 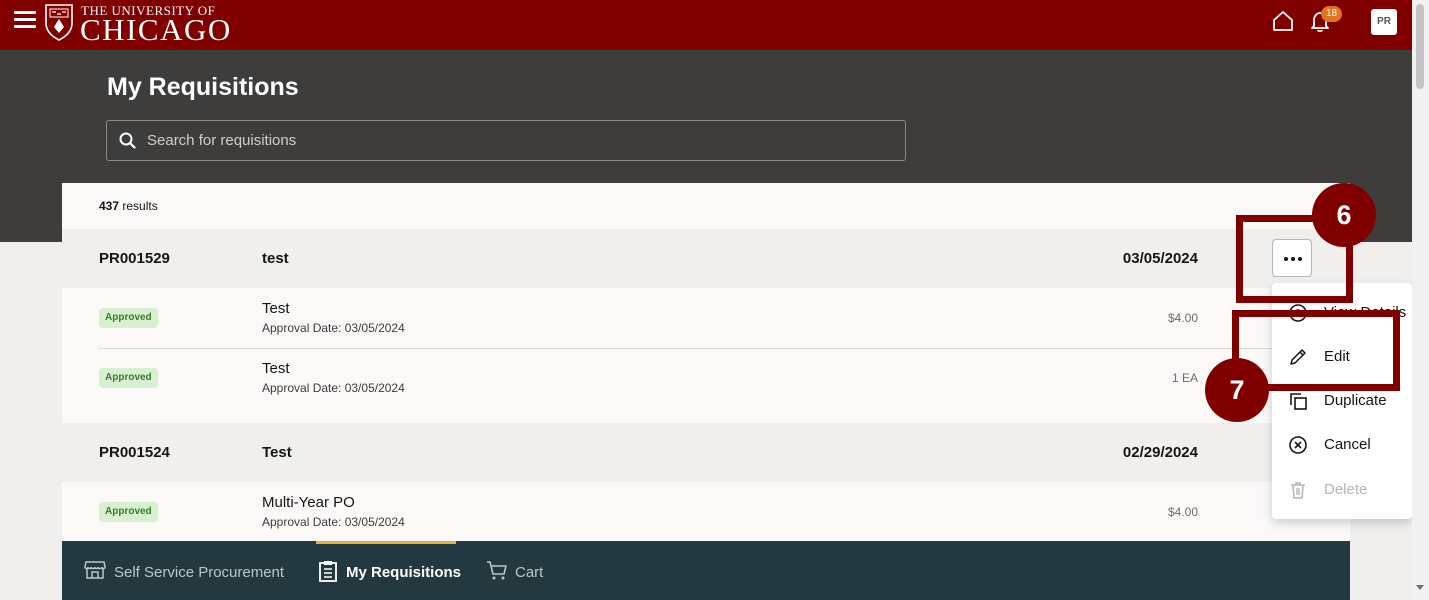 What do you see at coordinates (277, 452) in the screenshot?
I see `requisition-name: Test` at bounding box center [277, 452].